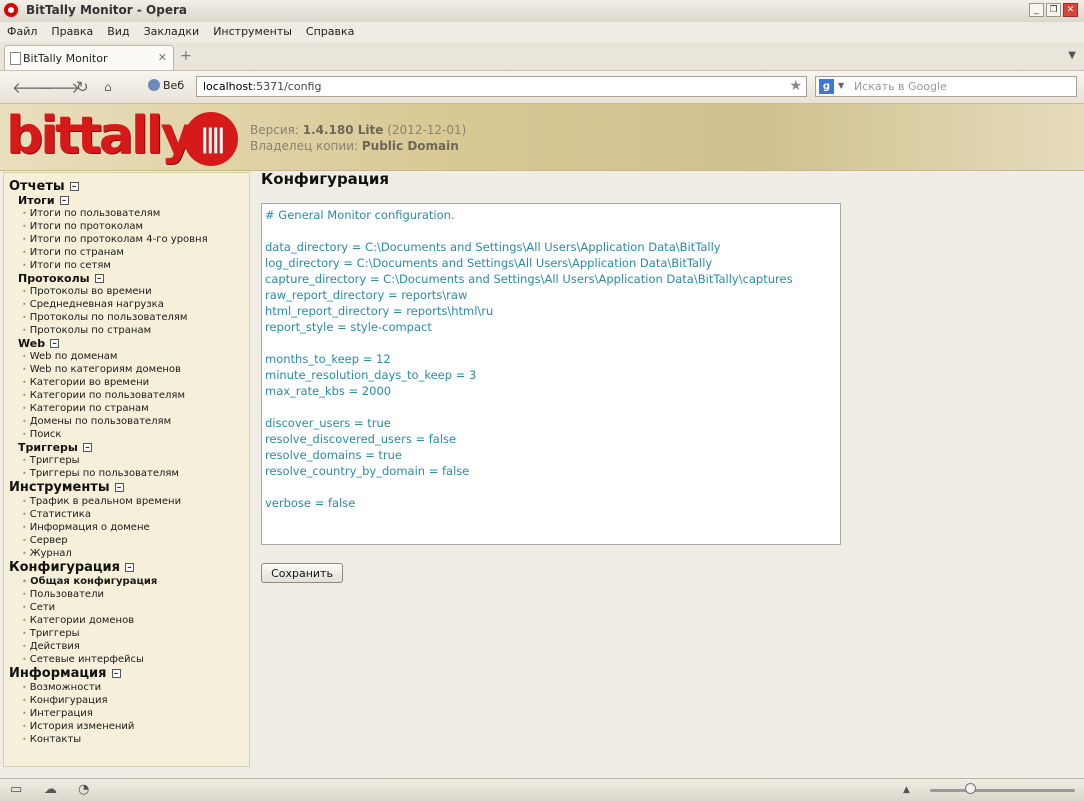  What do you see at coordinates (330, 32) in the screenshot?
I see `menu-help: Справка` at bounding box center [330, 32].